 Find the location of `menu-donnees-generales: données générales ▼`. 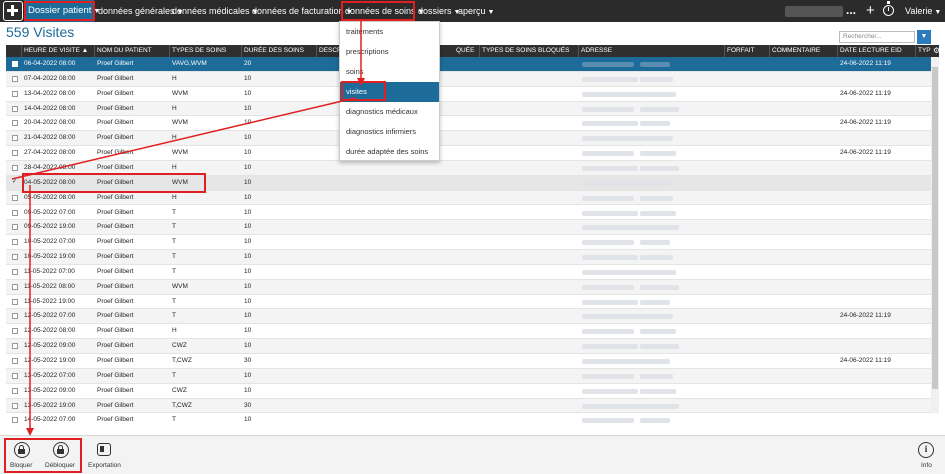

menu-donnees-generales: données générales ▼ is located at coordinates (141, 11).